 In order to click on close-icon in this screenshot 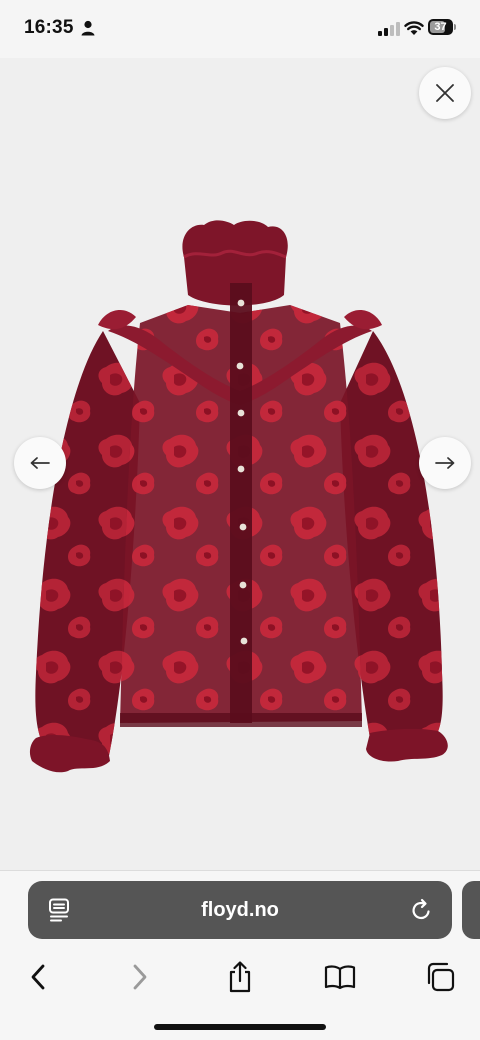, I will do `click(445, 93)`.